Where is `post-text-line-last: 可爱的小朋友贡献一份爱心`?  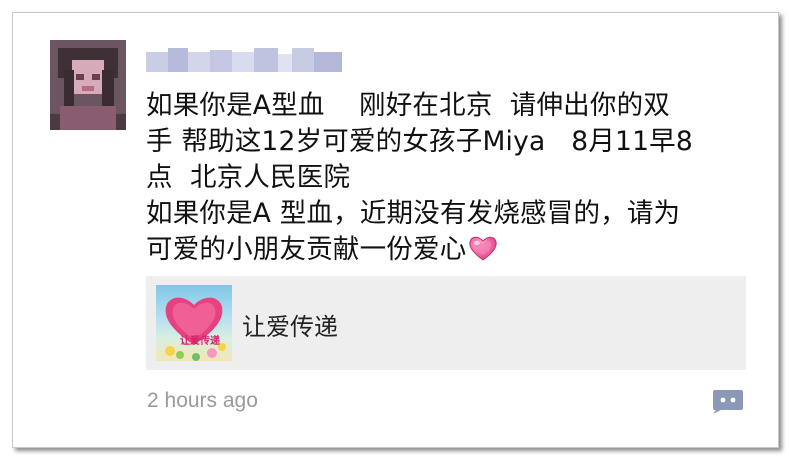 post-text-line-last: 可爱的小朋友贡献一份爱心 is located at coordinates (446, 250).